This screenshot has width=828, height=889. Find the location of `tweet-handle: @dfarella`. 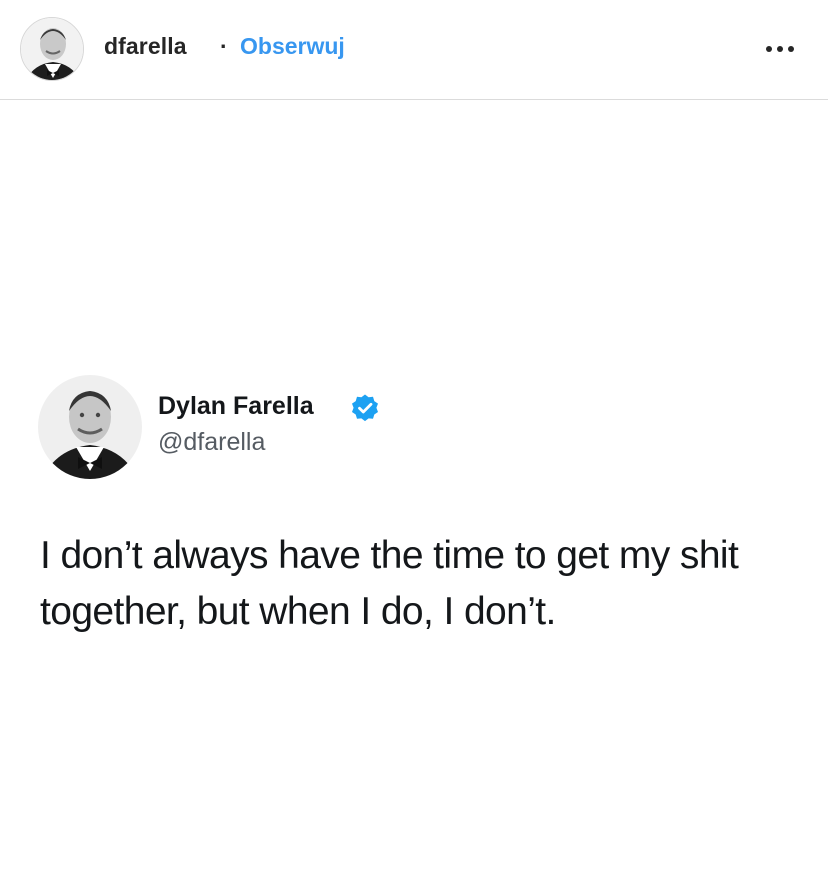

tweet-handle: @dfarella is located at coordinates (212, 442).